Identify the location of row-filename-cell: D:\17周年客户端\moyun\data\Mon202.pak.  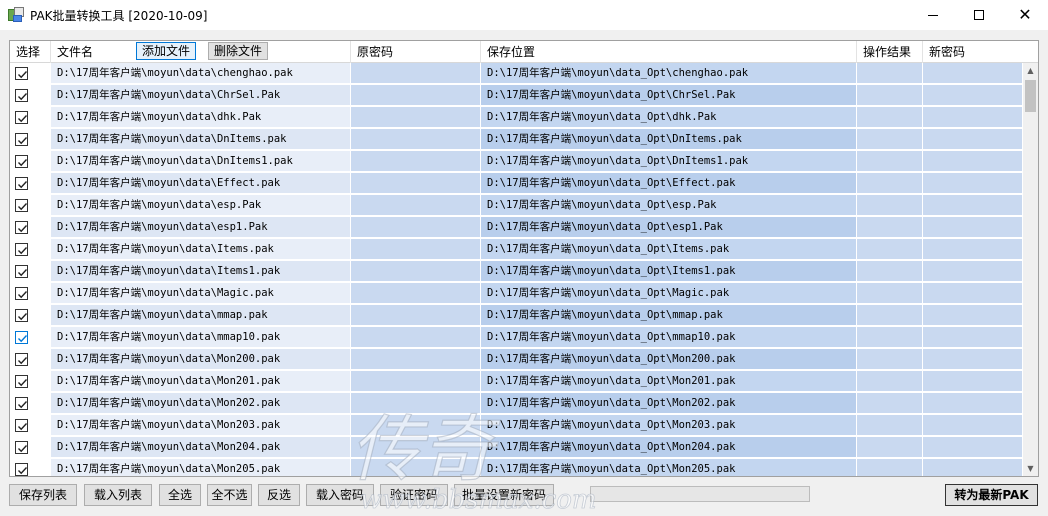
(201, 403).